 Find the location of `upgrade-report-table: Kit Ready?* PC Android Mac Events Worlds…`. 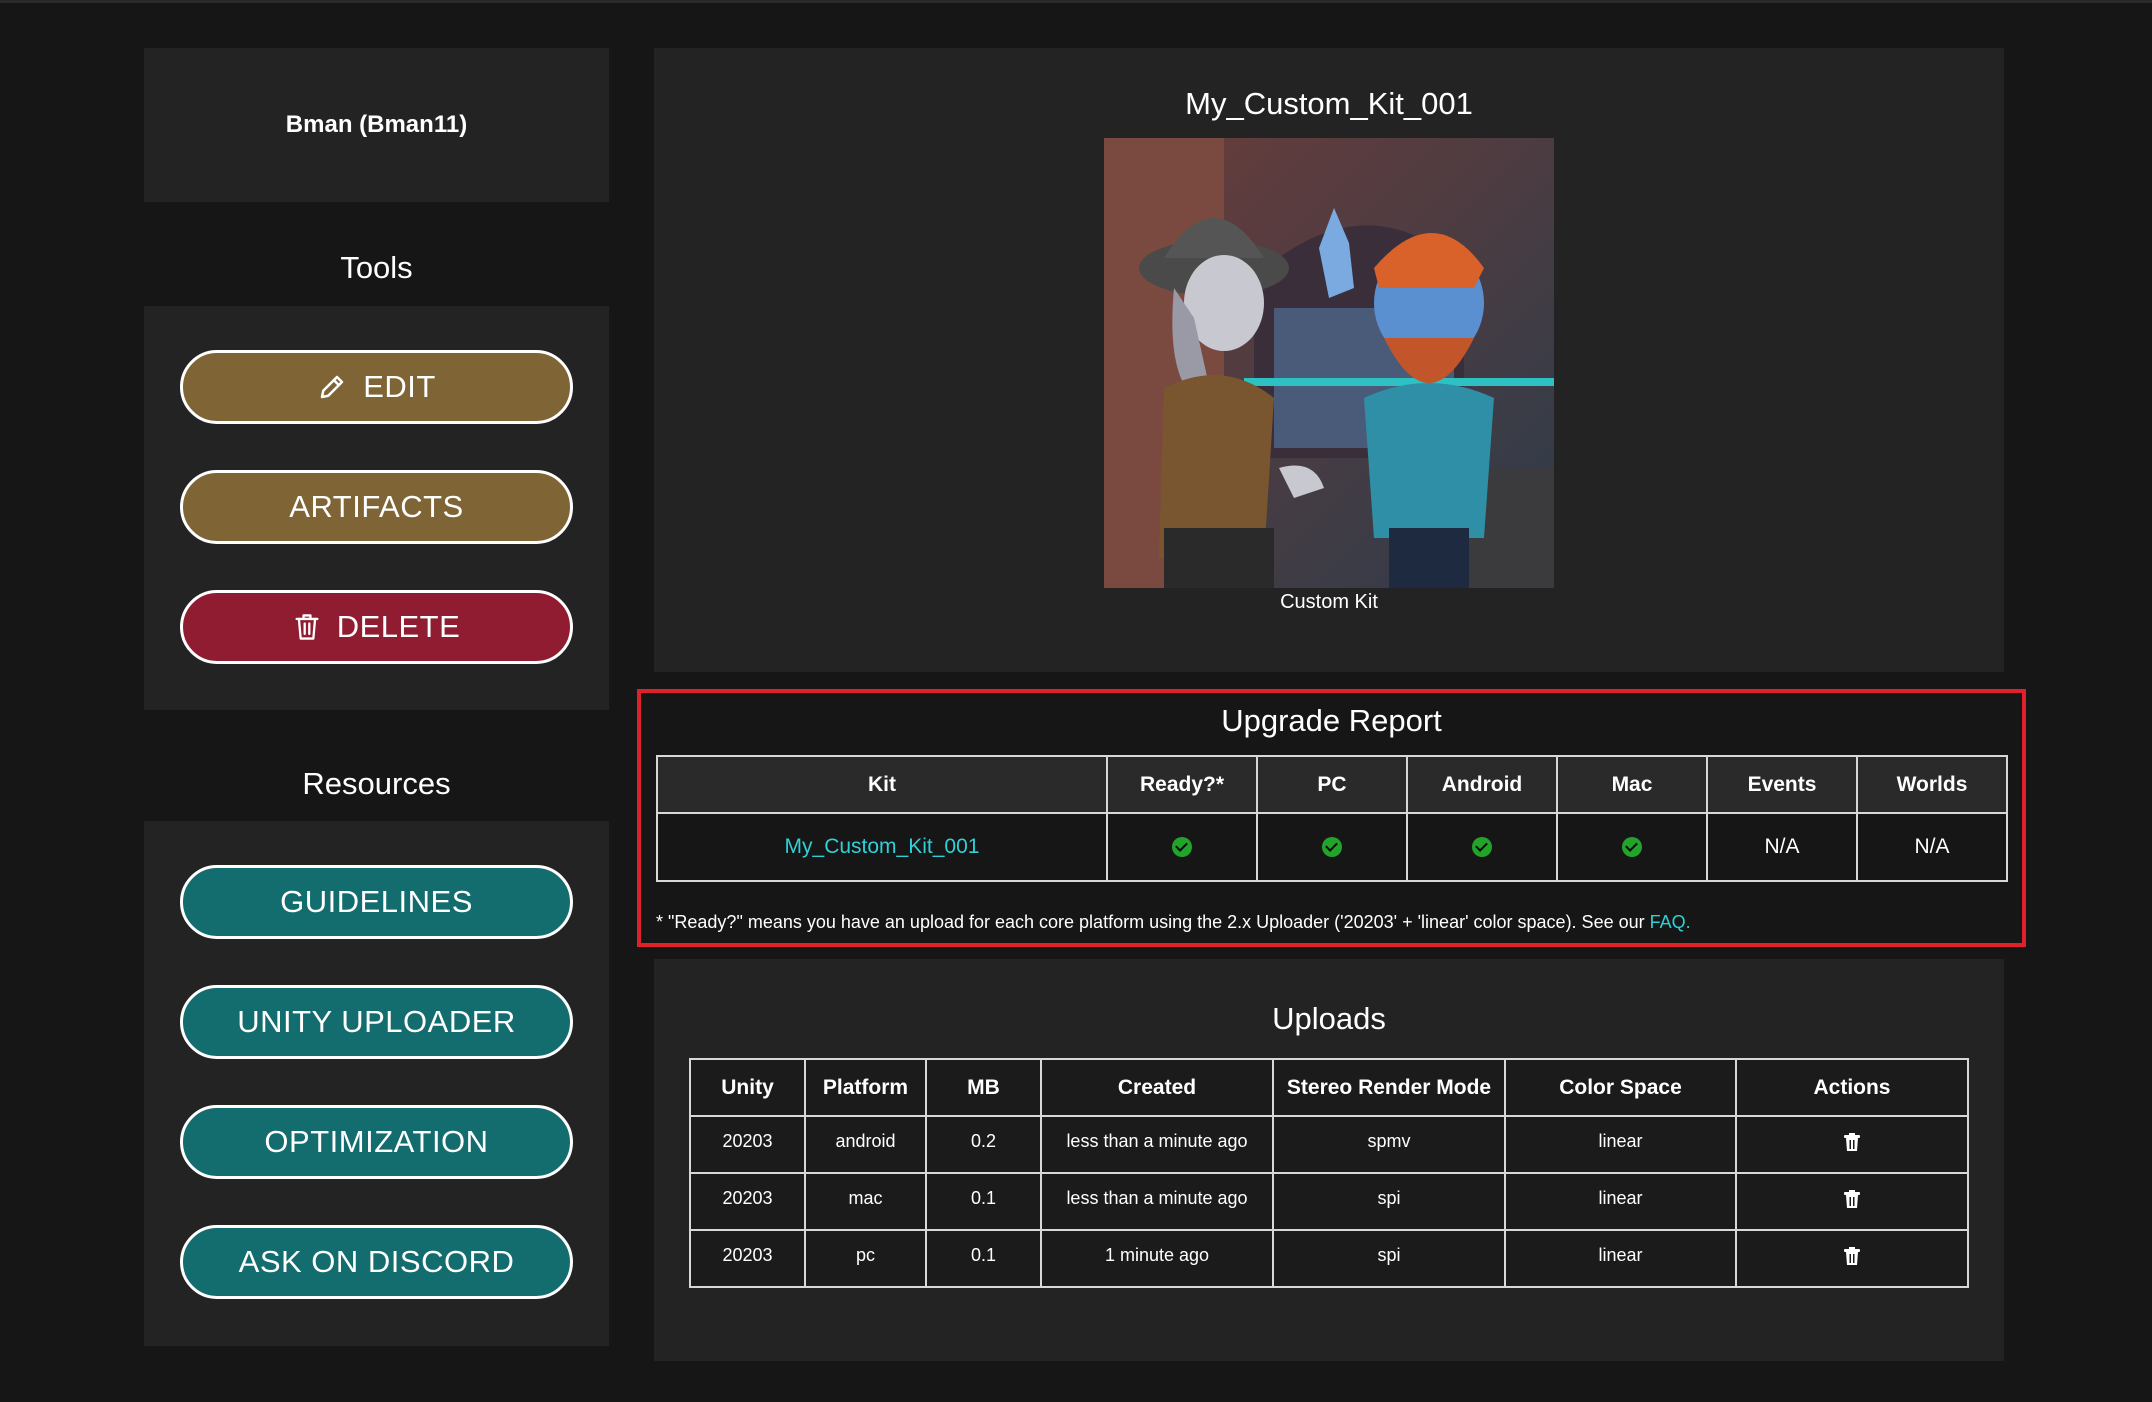

upgrade-report-table: Kit Ready?* PC Android Mac Events Worlds… is located at coordinates (1332, 818).